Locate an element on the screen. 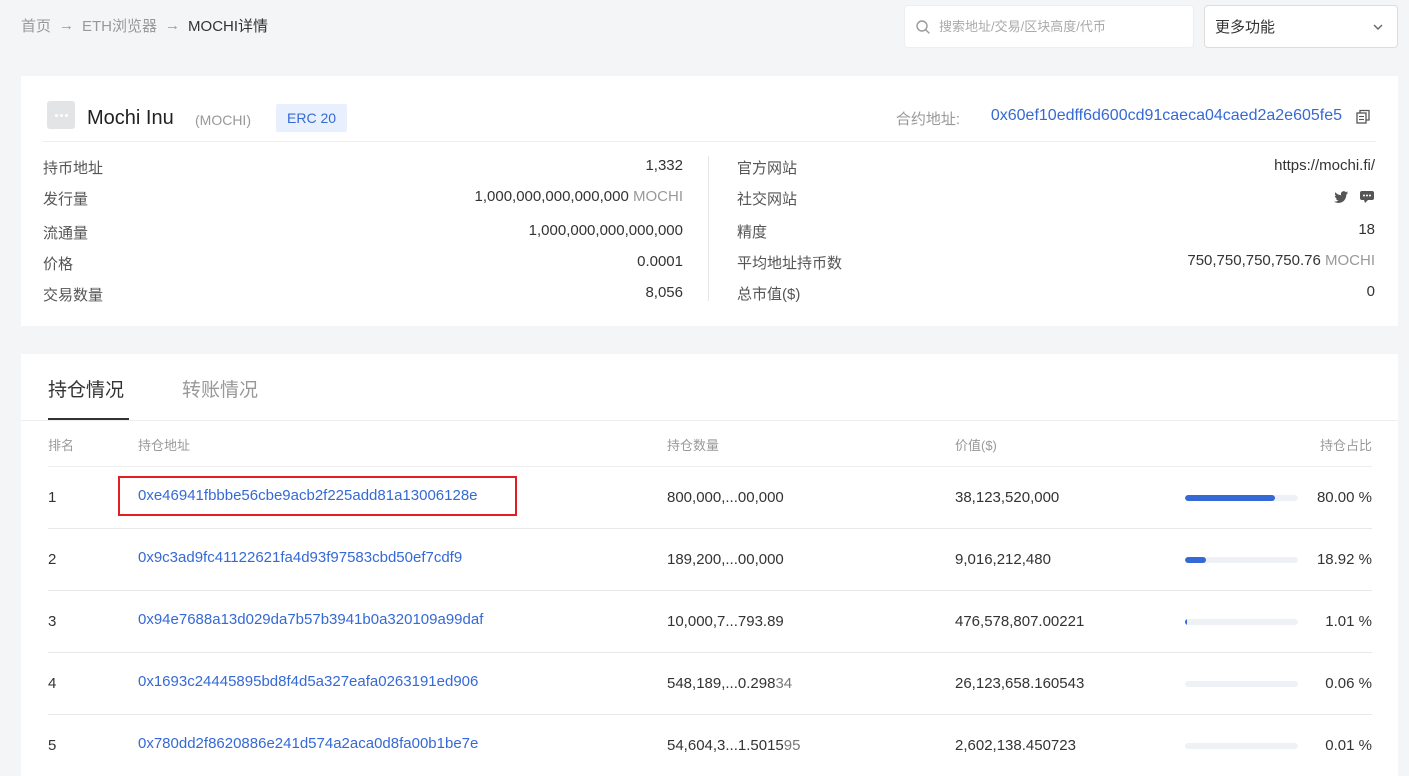 This screenshot has width=1409, height=776. breadcrumb-home: 首页 is located at coordinates (36, 25).